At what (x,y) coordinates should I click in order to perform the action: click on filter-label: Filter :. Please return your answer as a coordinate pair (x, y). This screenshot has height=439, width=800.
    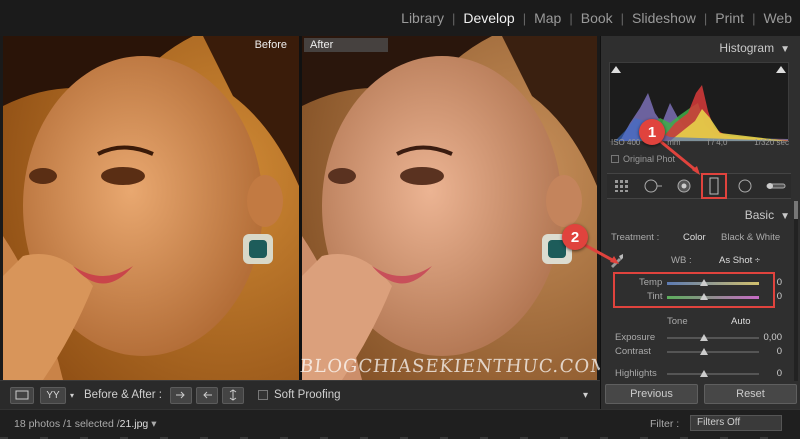
    Looking at the image, I should click on (665, 424).